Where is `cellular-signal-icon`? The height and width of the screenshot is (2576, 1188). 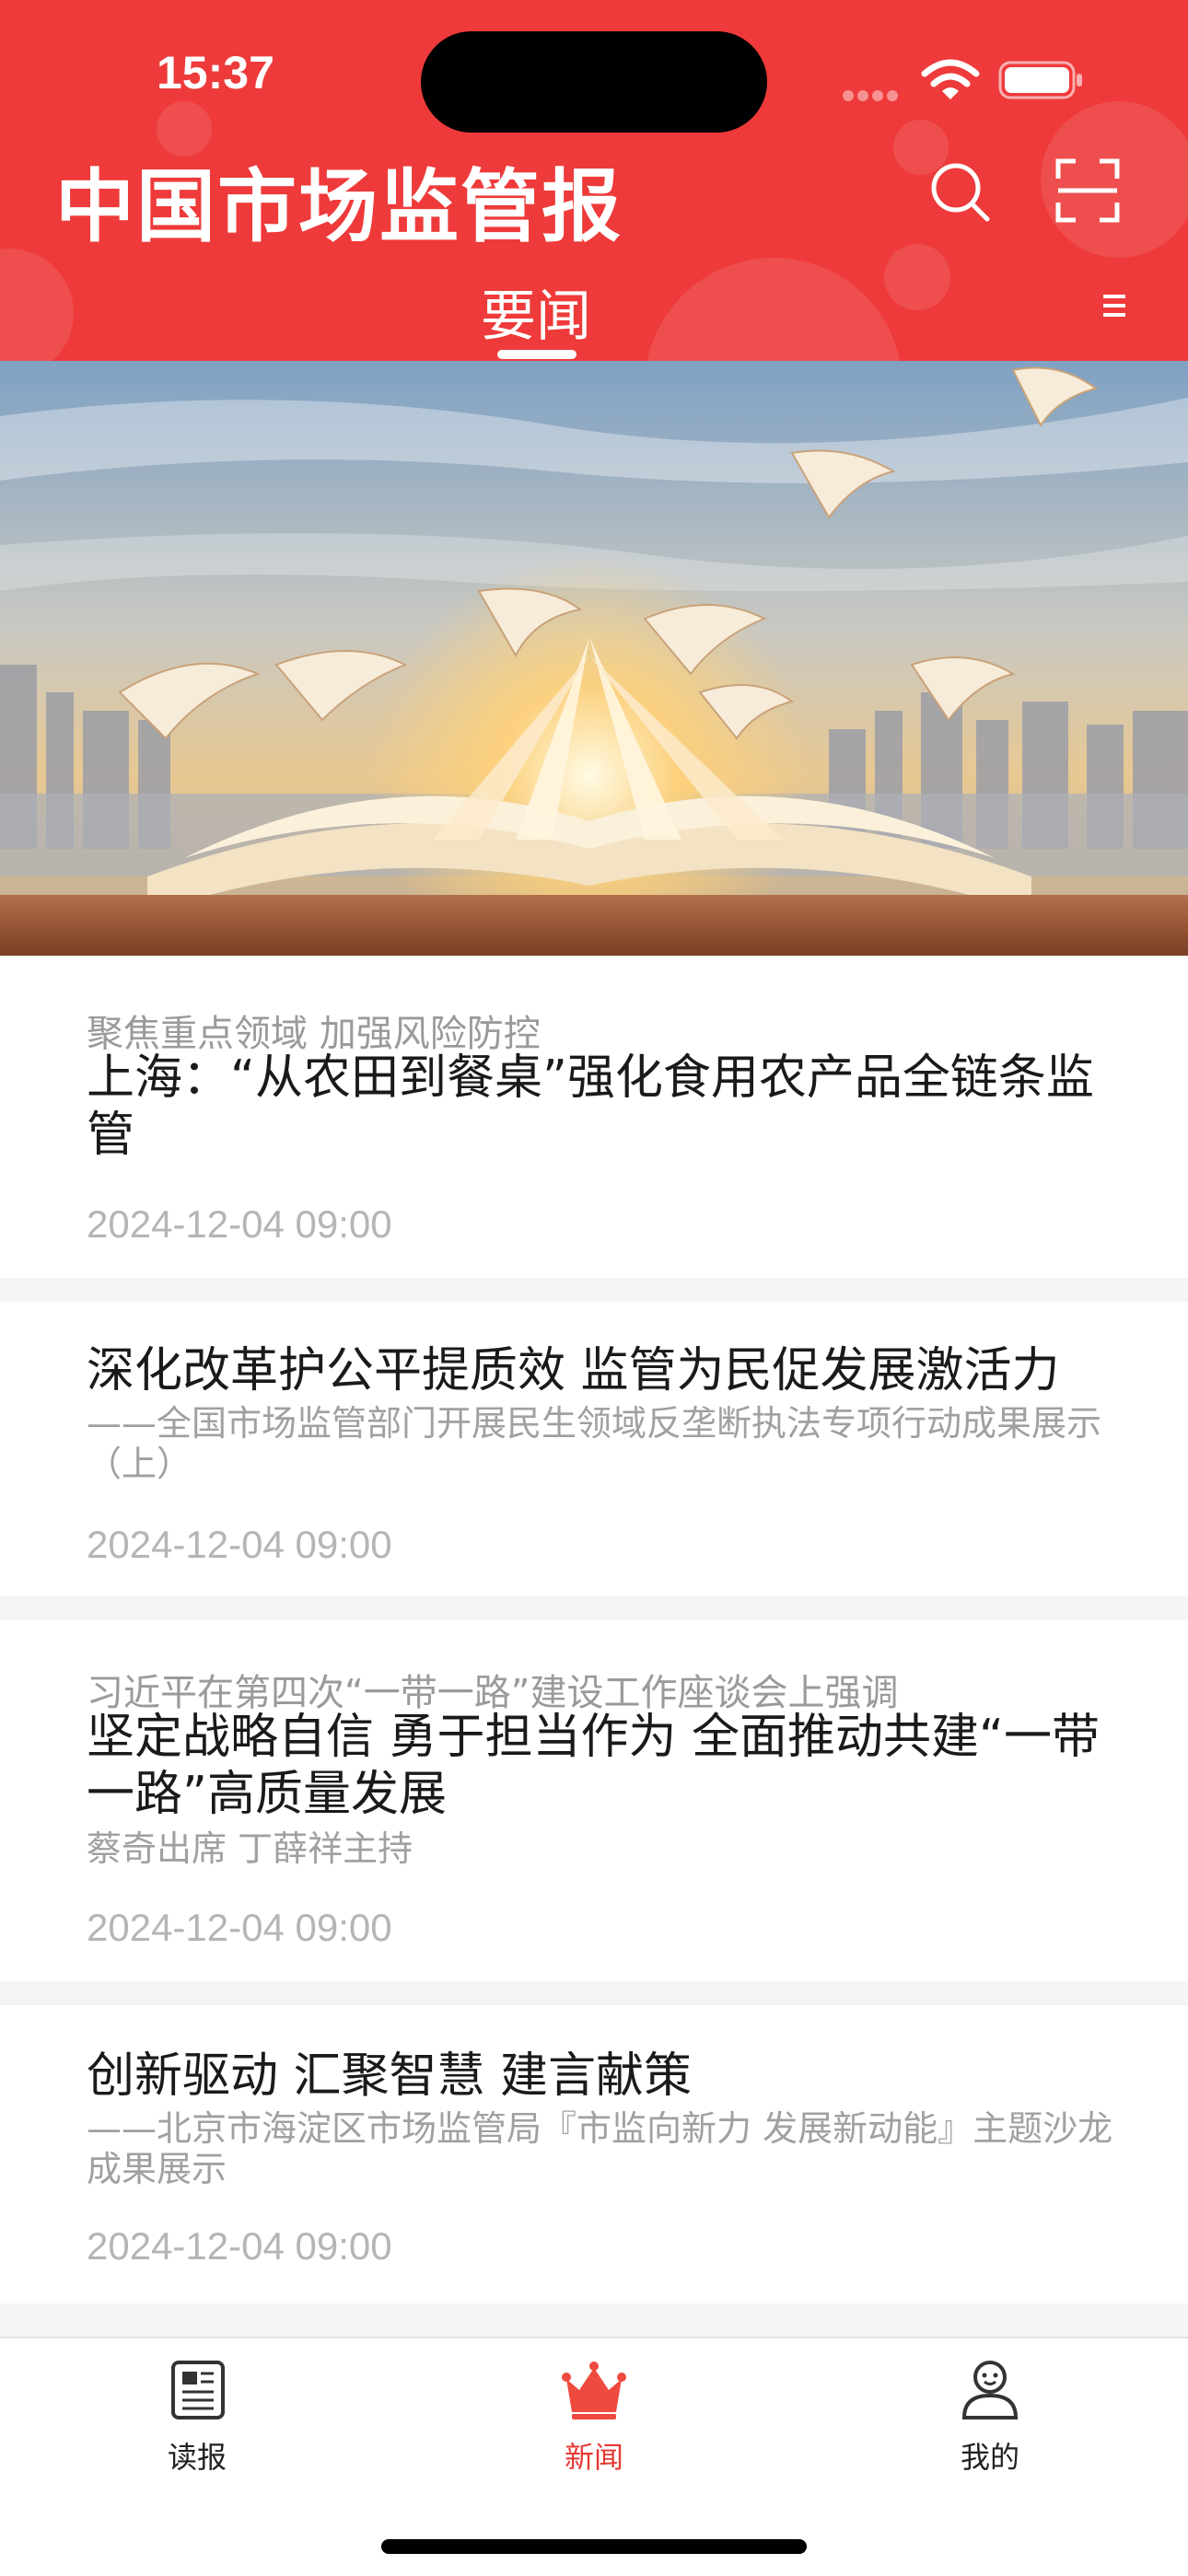 cellular-signal-icon is located at coordinates (875, 94).